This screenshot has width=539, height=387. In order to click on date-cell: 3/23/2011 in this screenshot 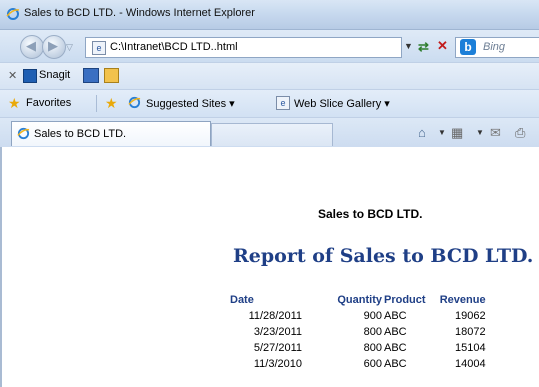, I will do `click(277, 332)`.